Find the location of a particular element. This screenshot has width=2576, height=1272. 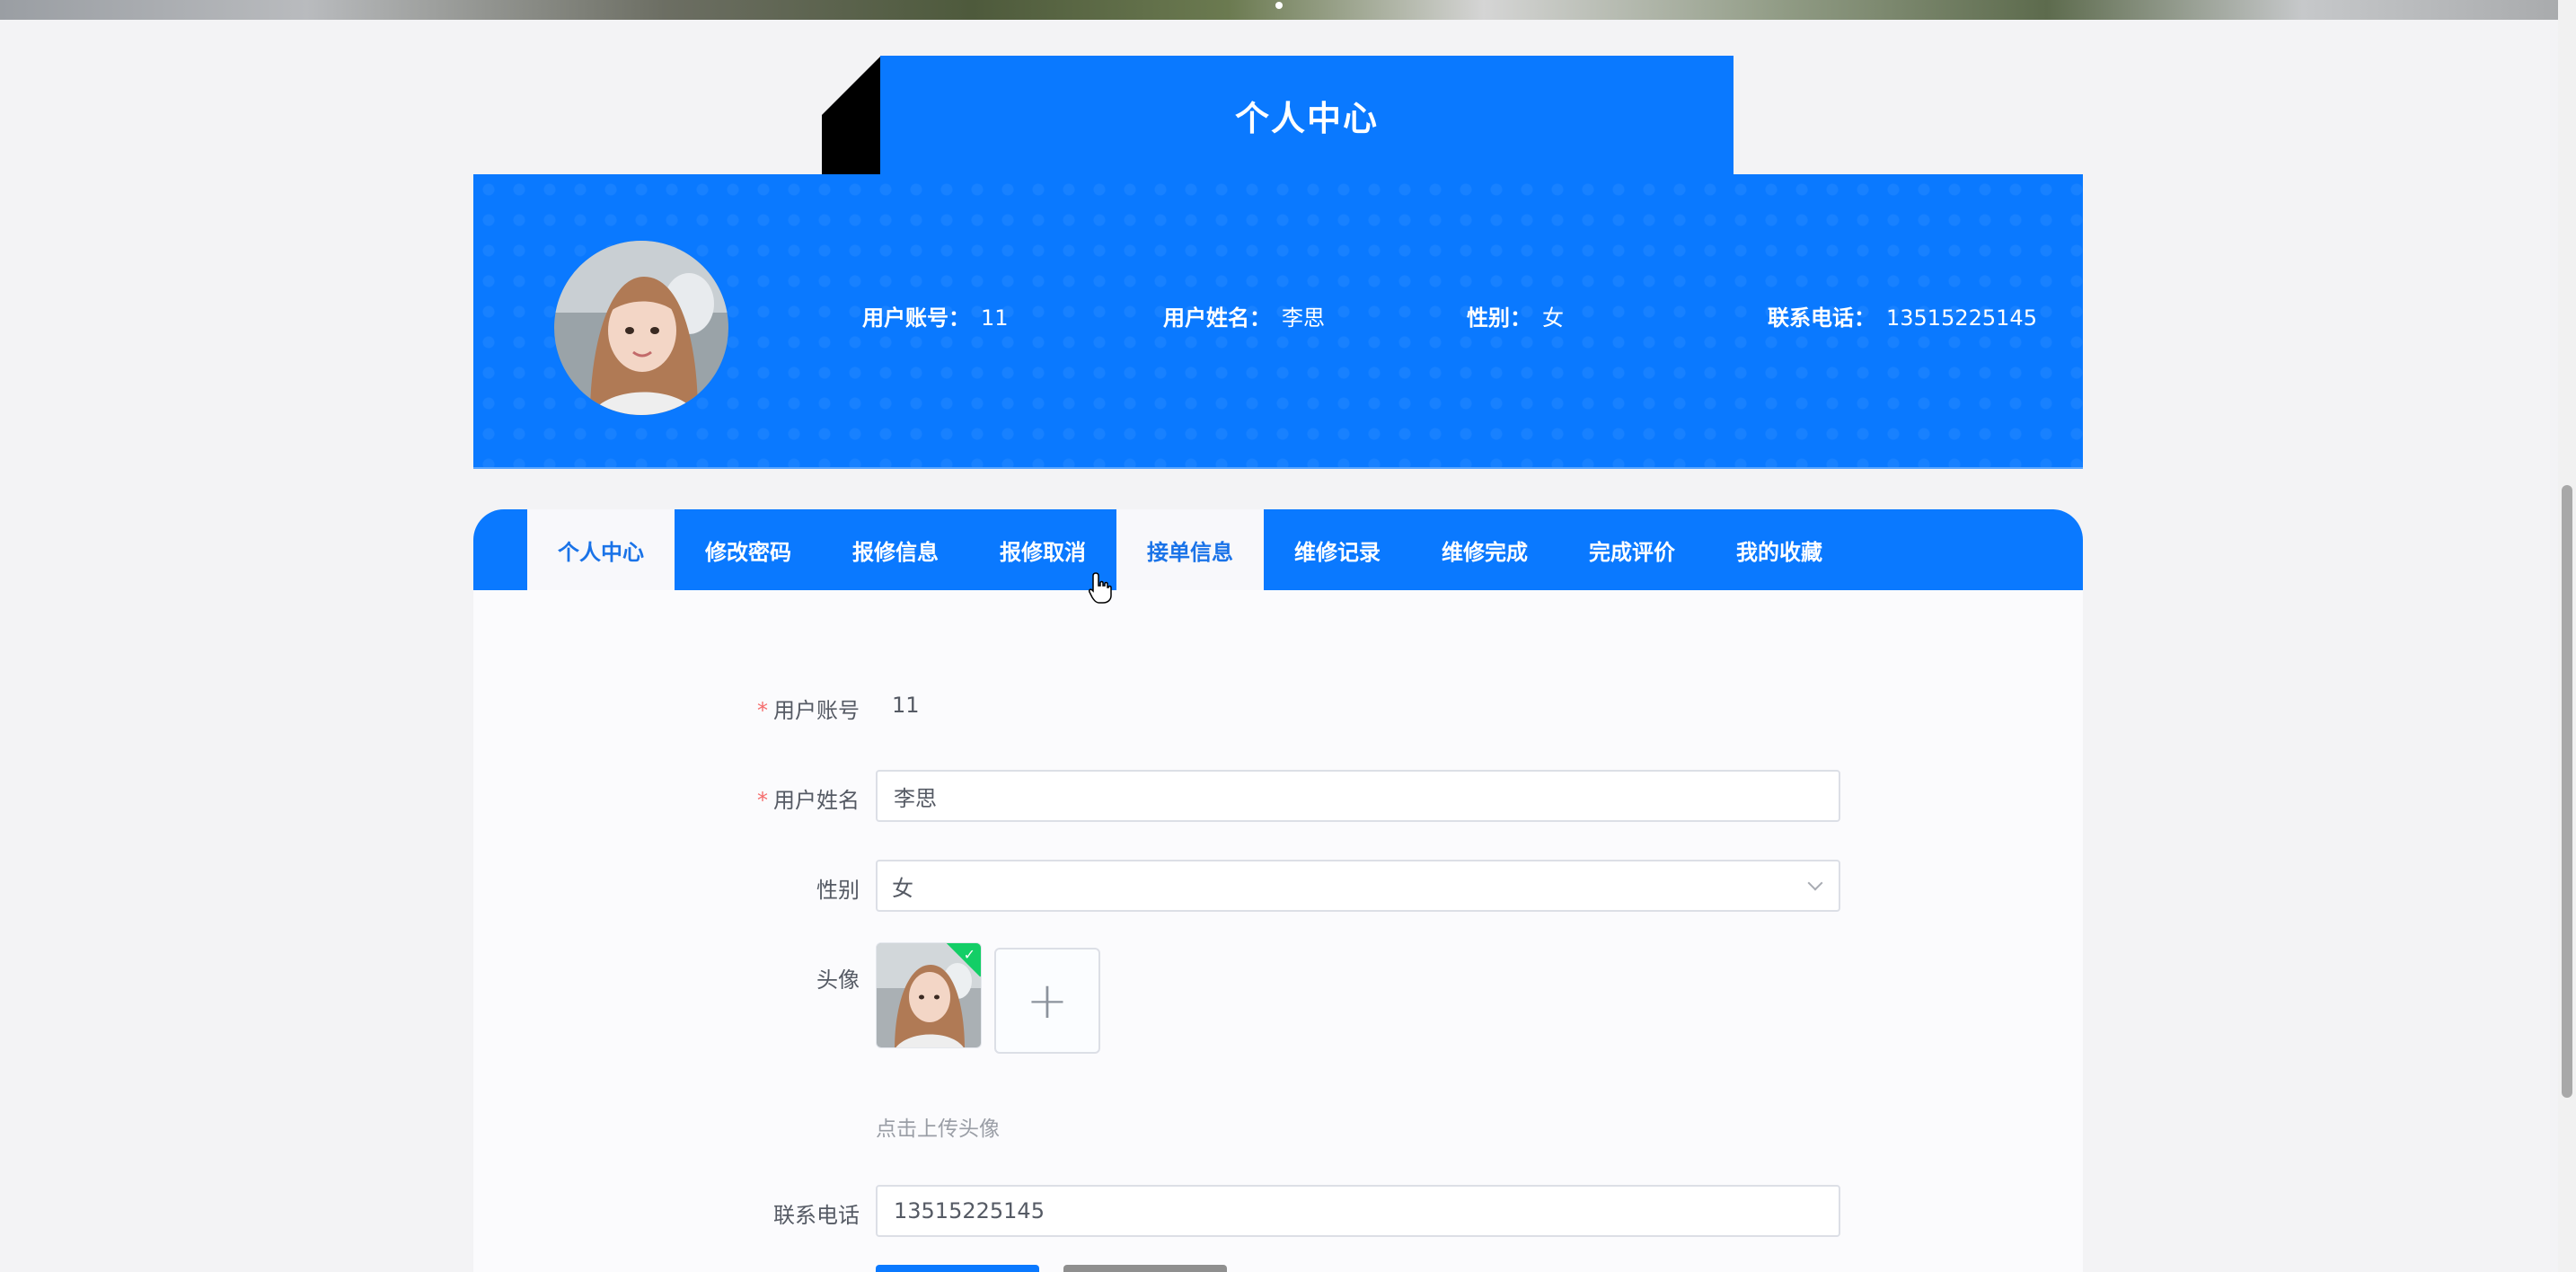

account-label-text: 用户账号 is located at coordinates (816, 711).